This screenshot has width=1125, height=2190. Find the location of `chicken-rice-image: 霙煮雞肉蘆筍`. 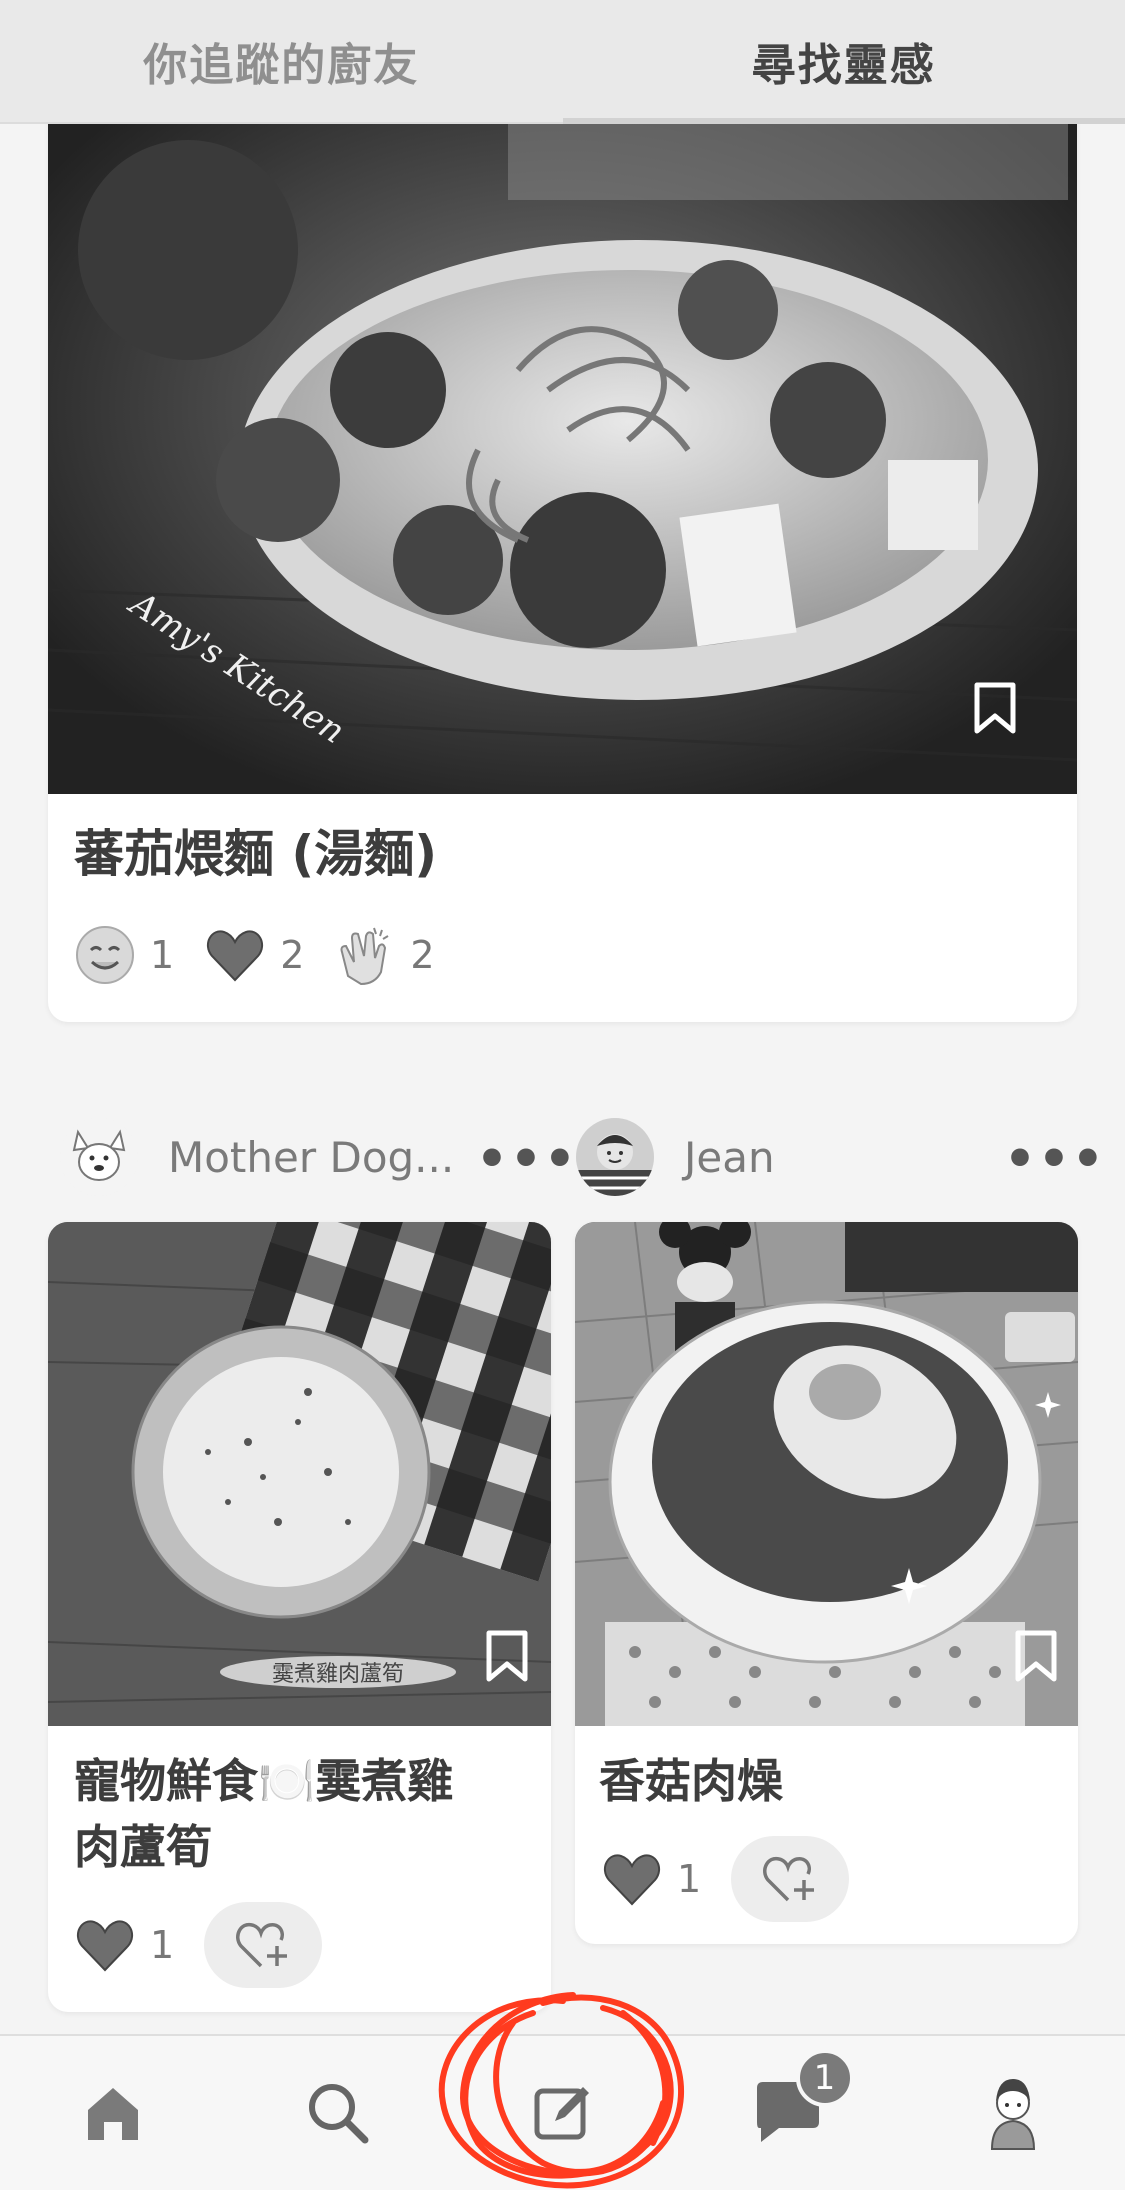

chicken-rice-image: 霙煮雞肉蘆筍 is located at coordinates (299, 1474).